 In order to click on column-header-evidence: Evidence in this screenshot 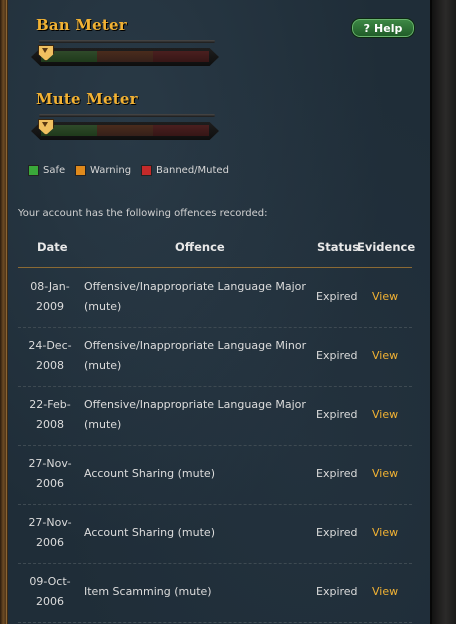, I will do `click(386, 247)`.